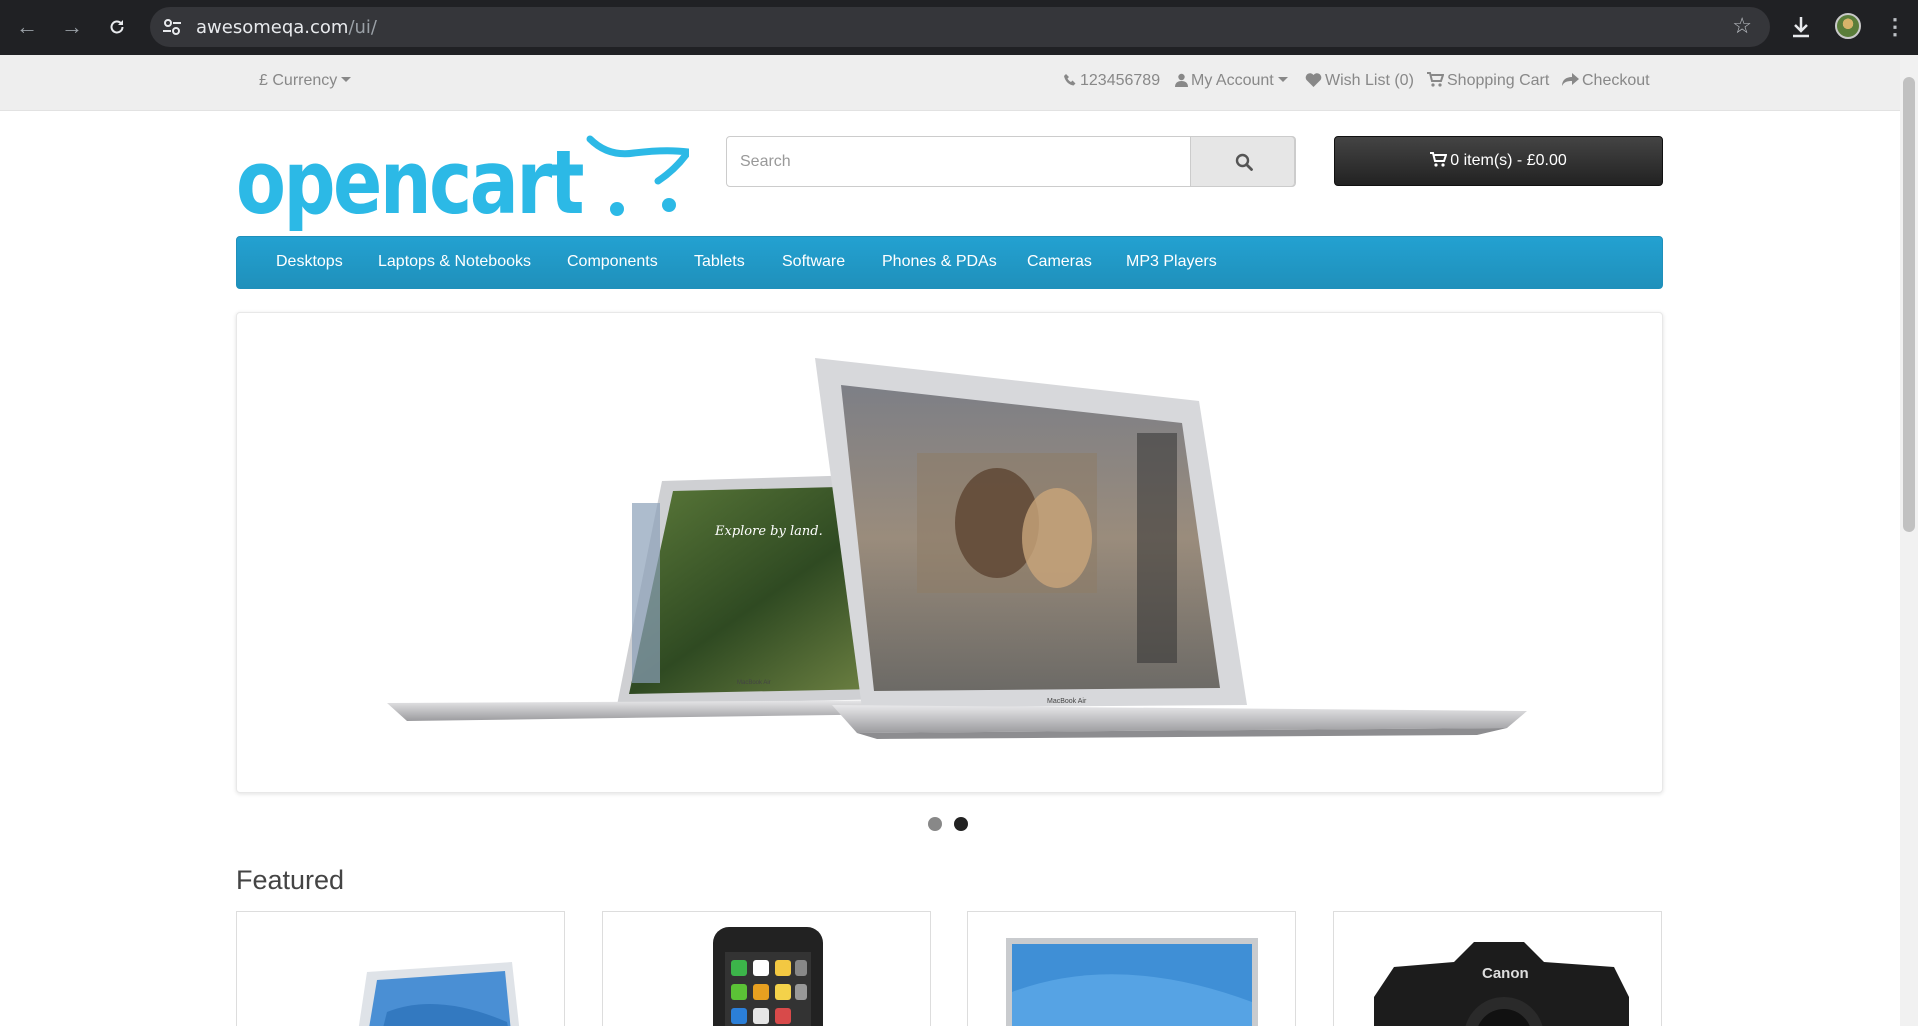 Image resolution: width=1918 pixels, height=1026 pixels. Describe the element at coordinates (1505, 973) in the screenshot. I see `canon-logo-text: Canon` at that location.